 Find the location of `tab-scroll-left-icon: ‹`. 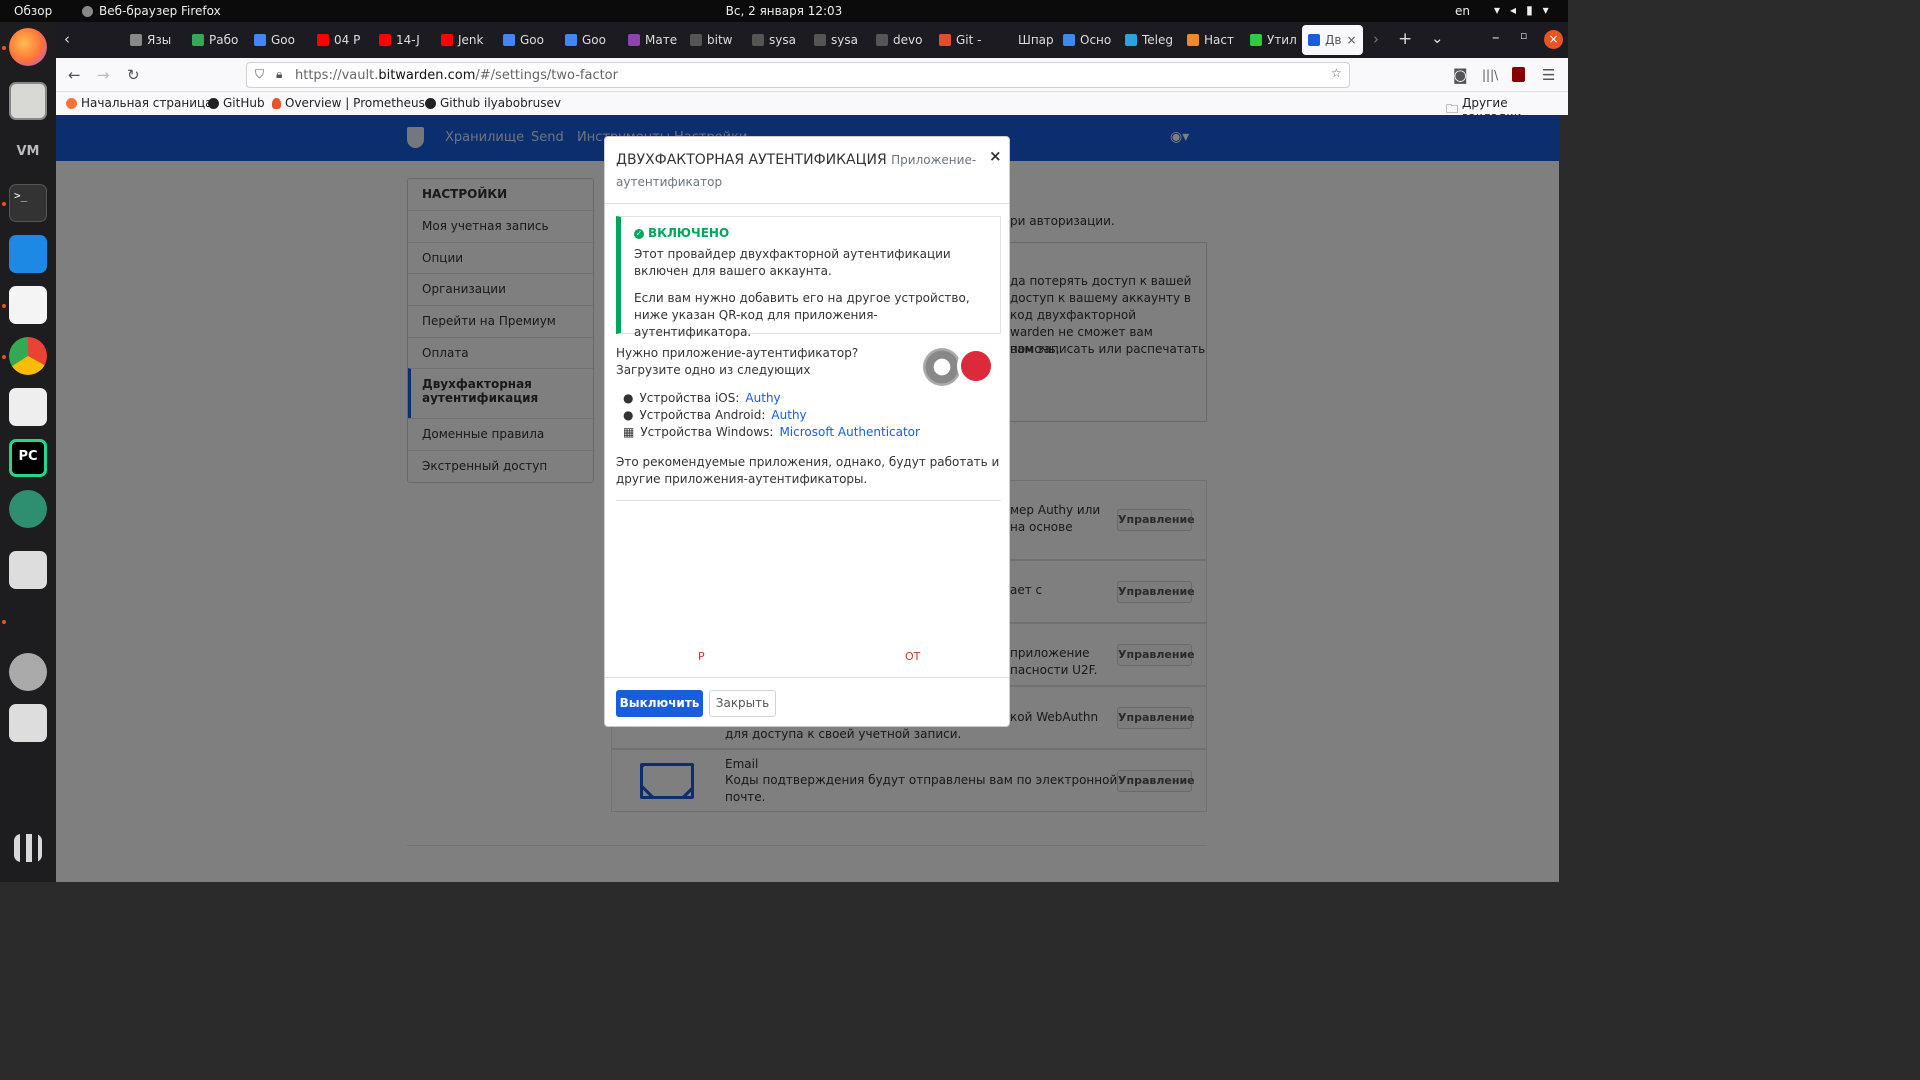

tab-scroll-left-icon: ‹ is located at coordinates (67, 39).